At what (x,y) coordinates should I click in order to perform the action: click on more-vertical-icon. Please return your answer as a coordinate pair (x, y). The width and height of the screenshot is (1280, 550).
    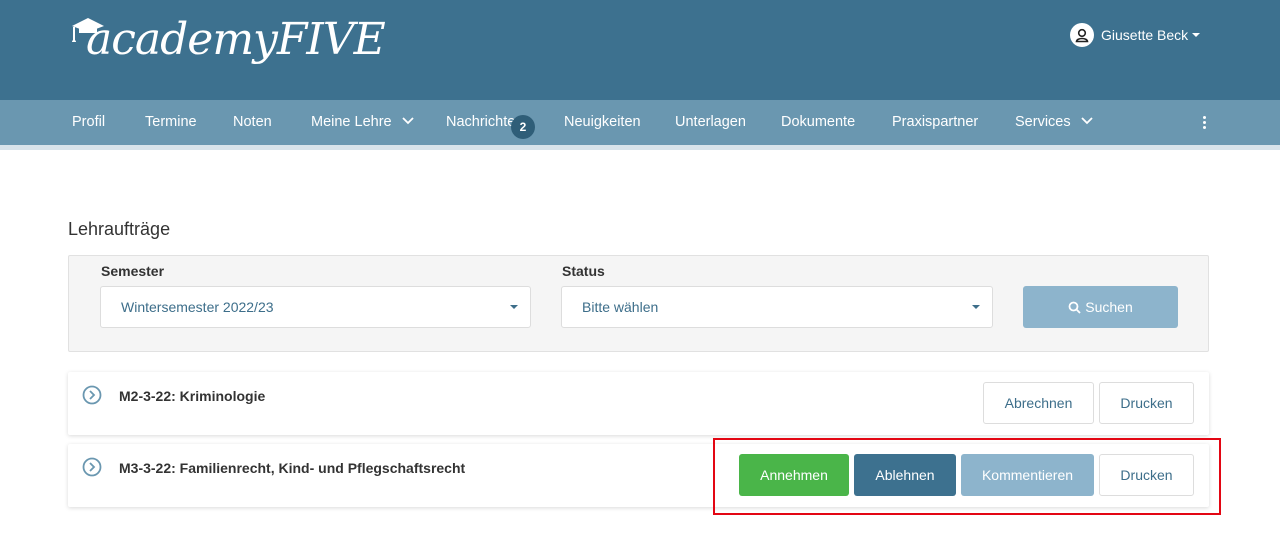
    Looking at the image, I should click on (1204, 122).